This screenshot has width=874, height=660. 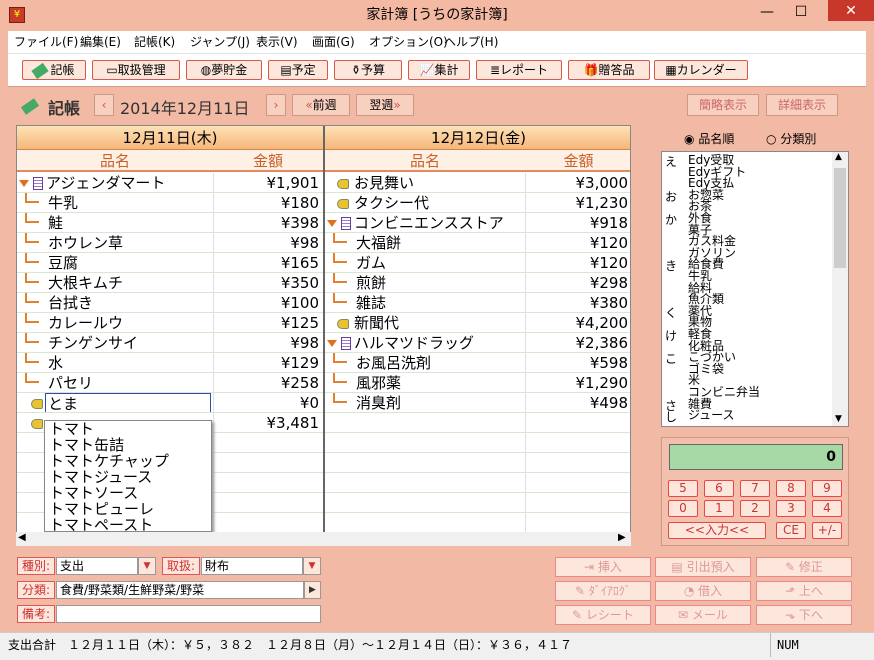 I want to click on table-row: 煎餅 ¥298, so click(x=477, y=283).